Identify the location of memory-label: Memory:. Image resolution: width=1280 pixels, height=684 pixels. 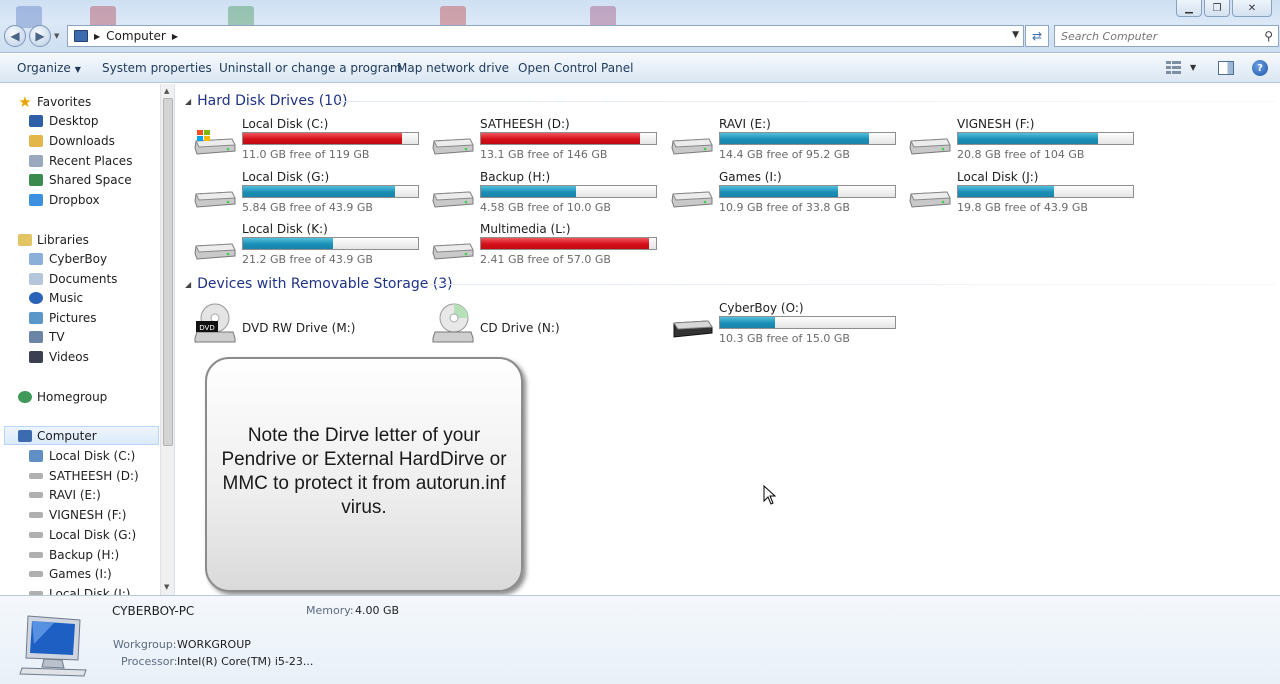
(330, 610).